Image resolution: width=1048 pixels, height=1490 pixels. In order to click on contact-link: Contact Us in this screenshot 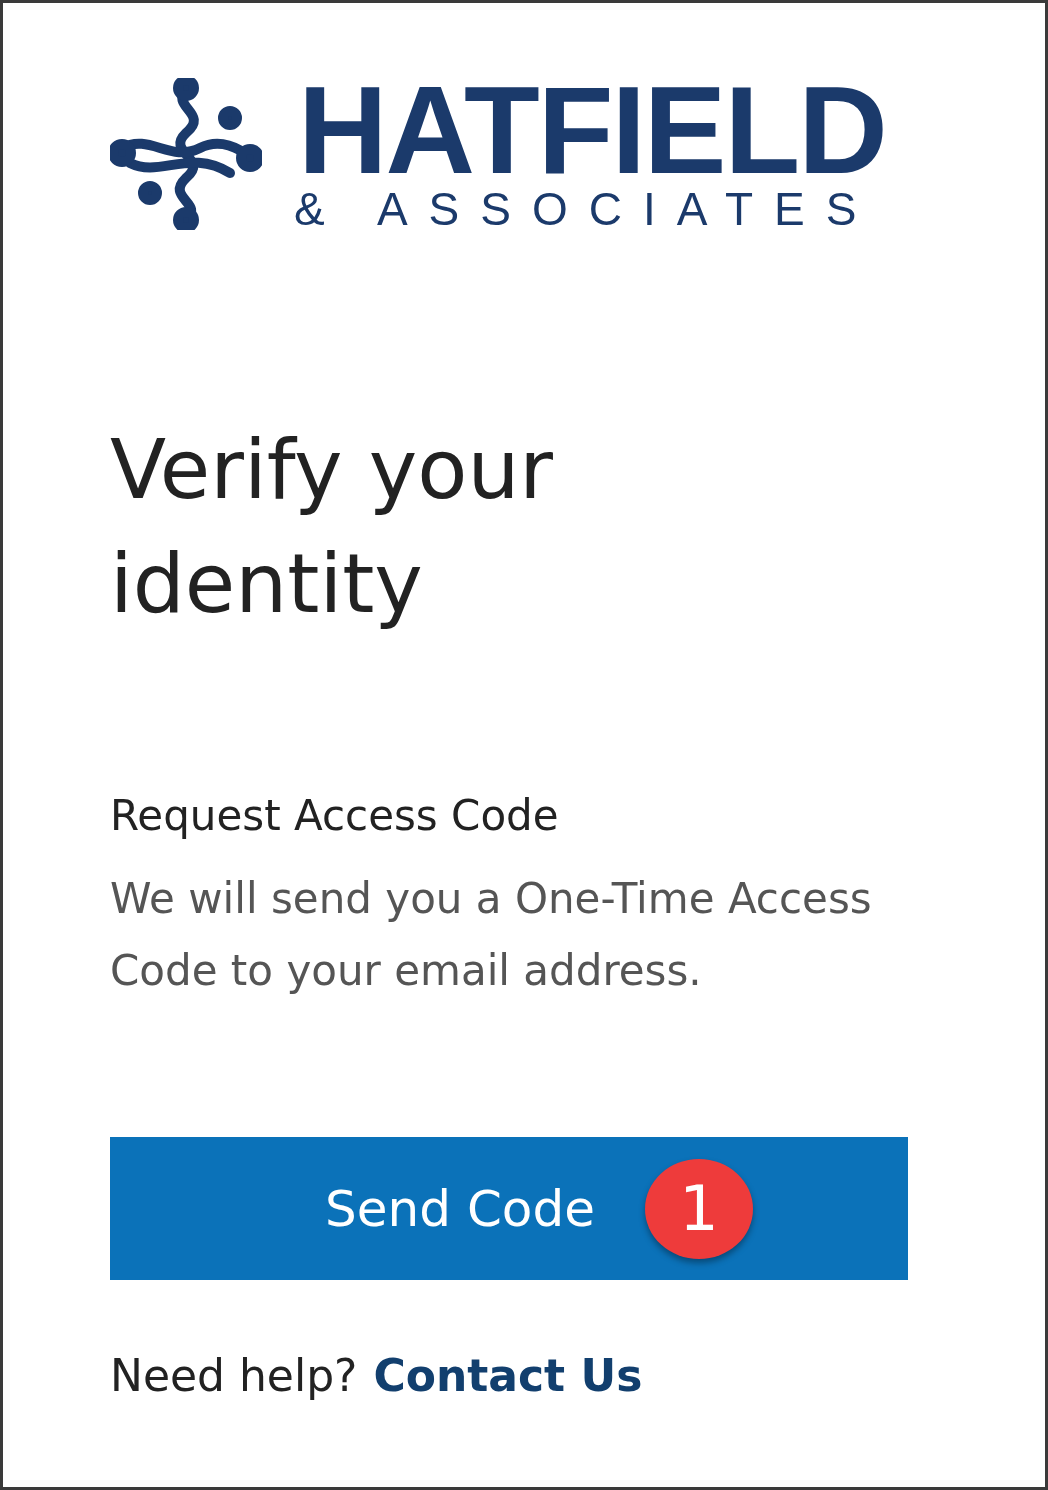, I will do `click(508, 1375)`.